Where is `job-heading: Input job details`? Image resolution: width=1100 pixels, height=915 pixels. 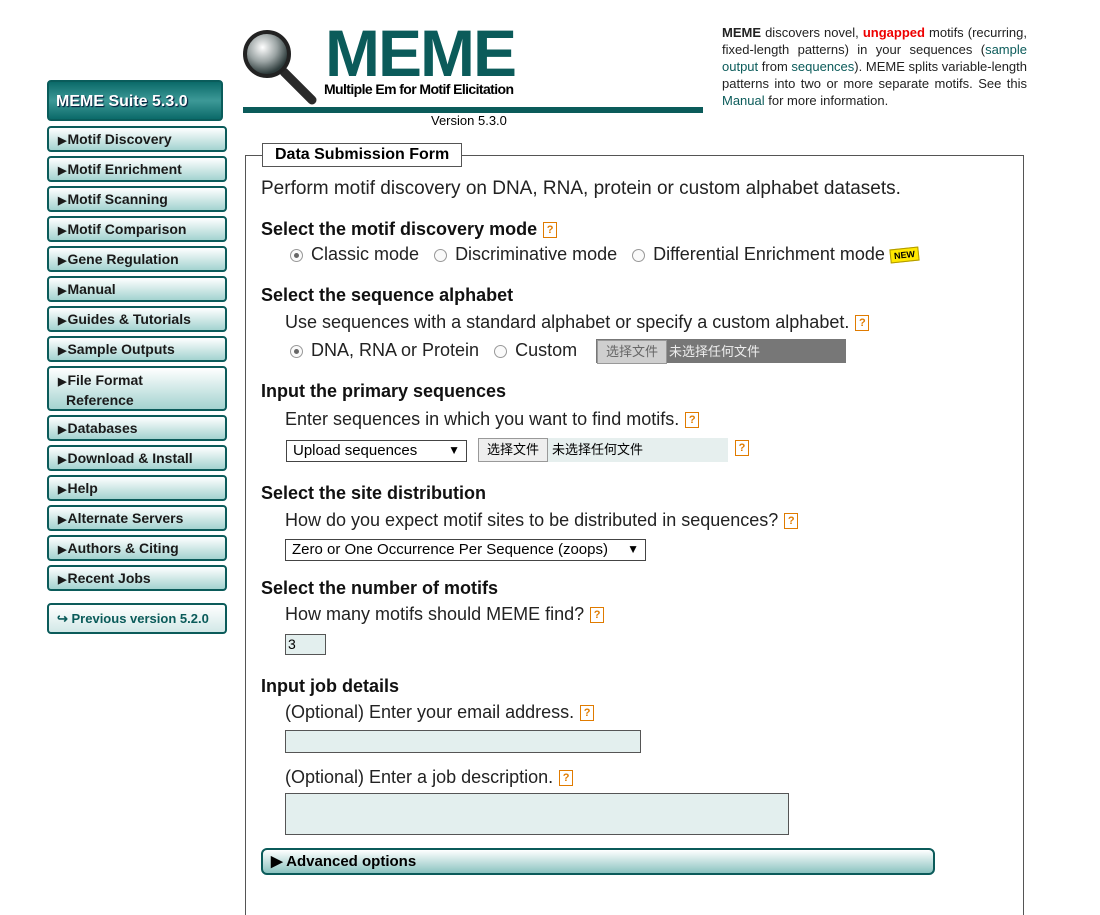
job-heading: Input job details is located at coordinates (330, 686).